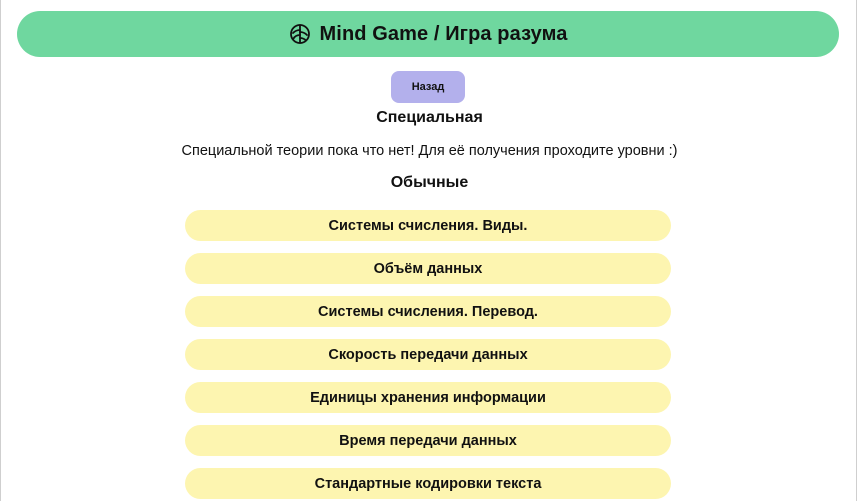 The image size is (859, 501). I want to click on level-item-text-encodings: Стандартные кодировки текста, so click(428, 483).